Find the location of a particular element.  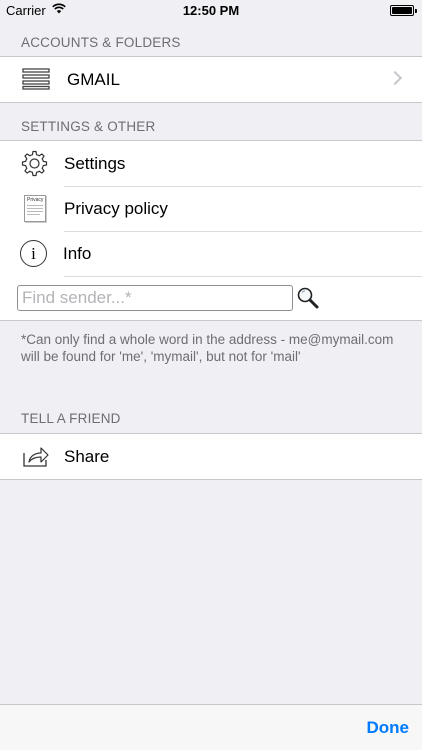

status-time: 12:50 PM is located at coordinates (211, 10).